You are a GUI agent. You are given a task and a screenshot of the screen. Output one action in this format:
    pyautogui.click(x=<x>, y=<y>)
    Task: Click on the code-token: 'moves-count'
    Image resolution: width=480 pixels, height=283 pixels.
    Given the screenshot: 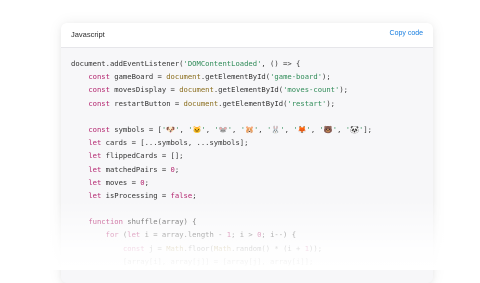 What is the action you would take?
    pyautogui.click(x=311, y=89)
    